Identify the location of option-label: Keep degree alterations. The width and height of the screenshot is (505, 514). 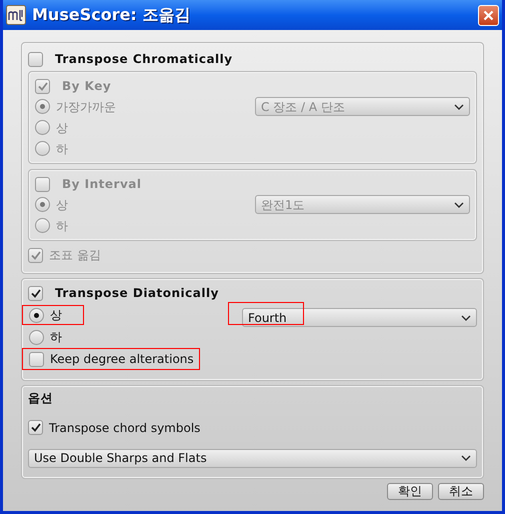
(122, 359).